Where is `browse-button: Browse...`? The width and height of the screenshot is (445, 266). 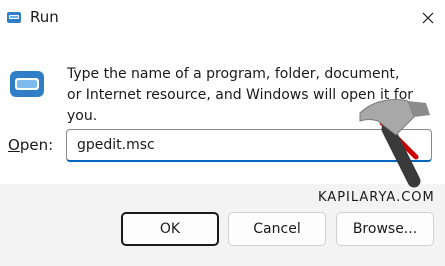
browse-button: Browse... is located at coordinates (385, 229).